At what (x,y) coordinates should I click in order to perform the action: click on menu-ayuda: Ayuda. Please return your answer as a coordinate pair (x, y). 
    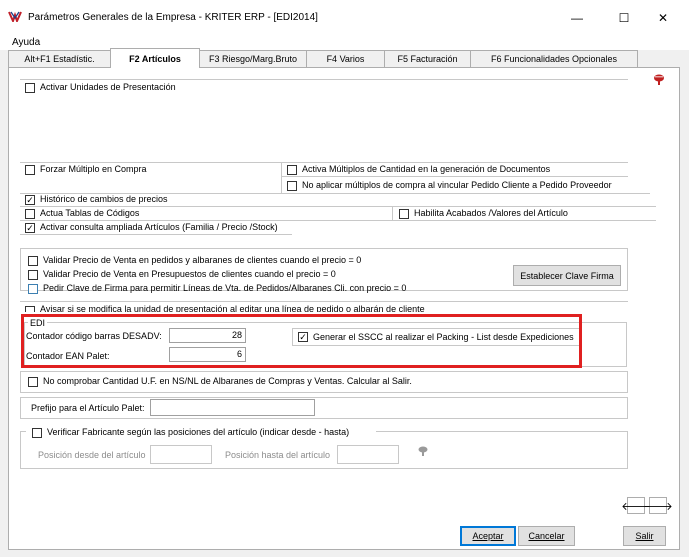
    Looking at the image, I should click on (26, 42).